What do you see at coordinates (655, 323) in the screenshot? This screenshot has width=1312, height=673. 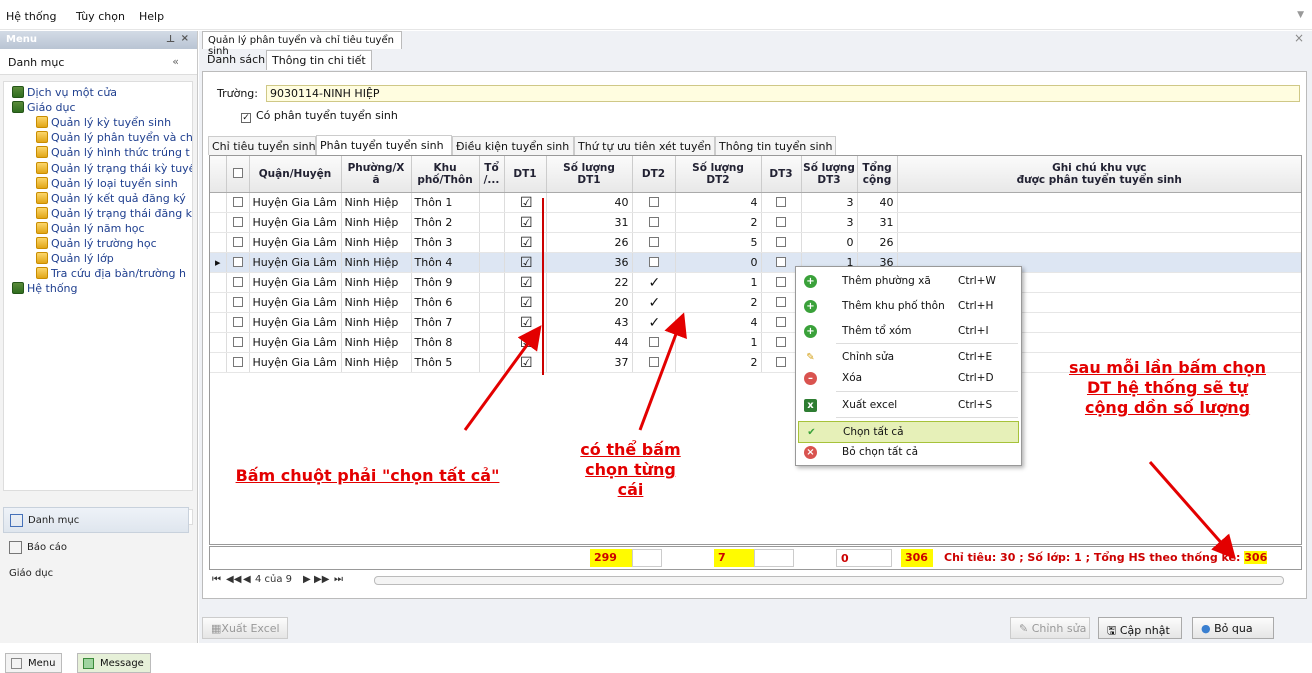 I see `checkbox-icon: ✓` at bounding box center [655, 323].